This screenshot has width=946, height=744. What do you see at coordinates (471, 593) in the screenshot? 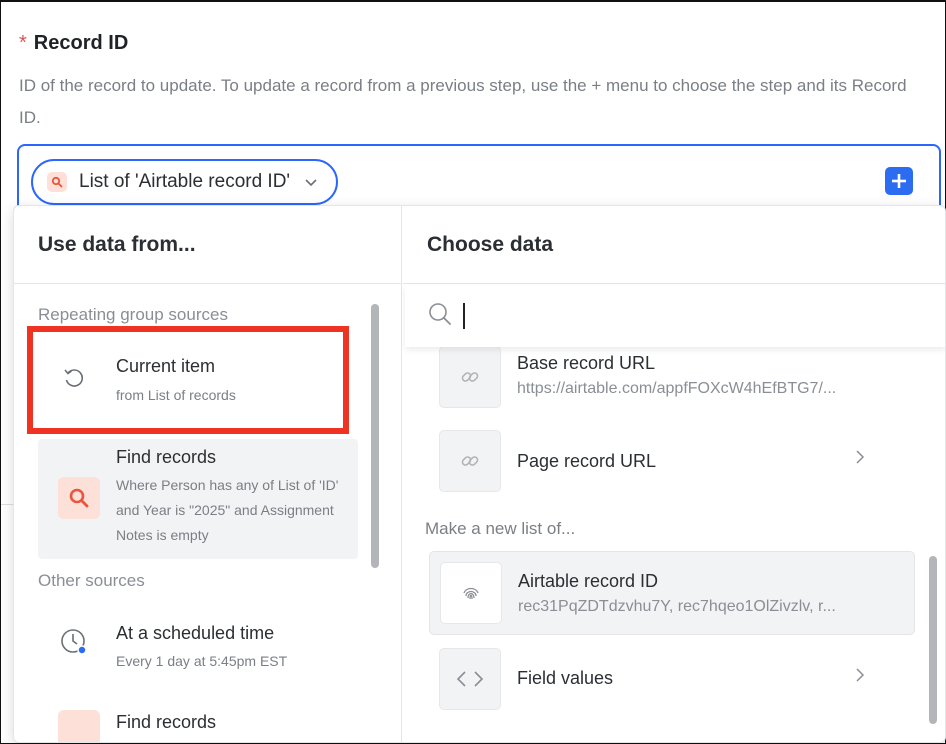
I see `fingerprint-icon` at bounding box center [471, 593].